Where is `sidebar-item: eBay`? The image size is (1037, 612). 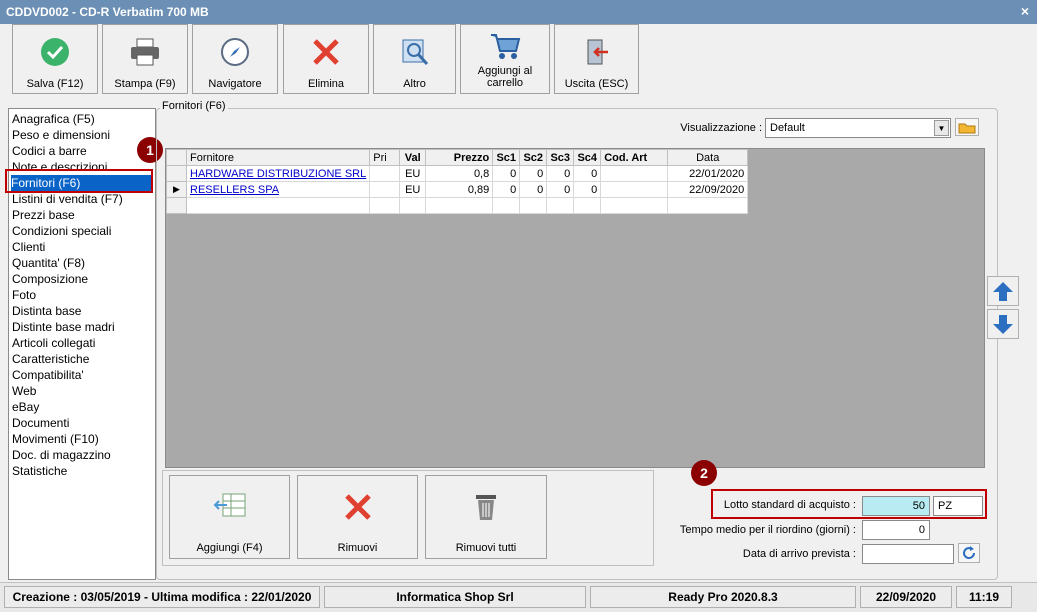 sidebar-item: eBay is located at coordinates (25, 407).